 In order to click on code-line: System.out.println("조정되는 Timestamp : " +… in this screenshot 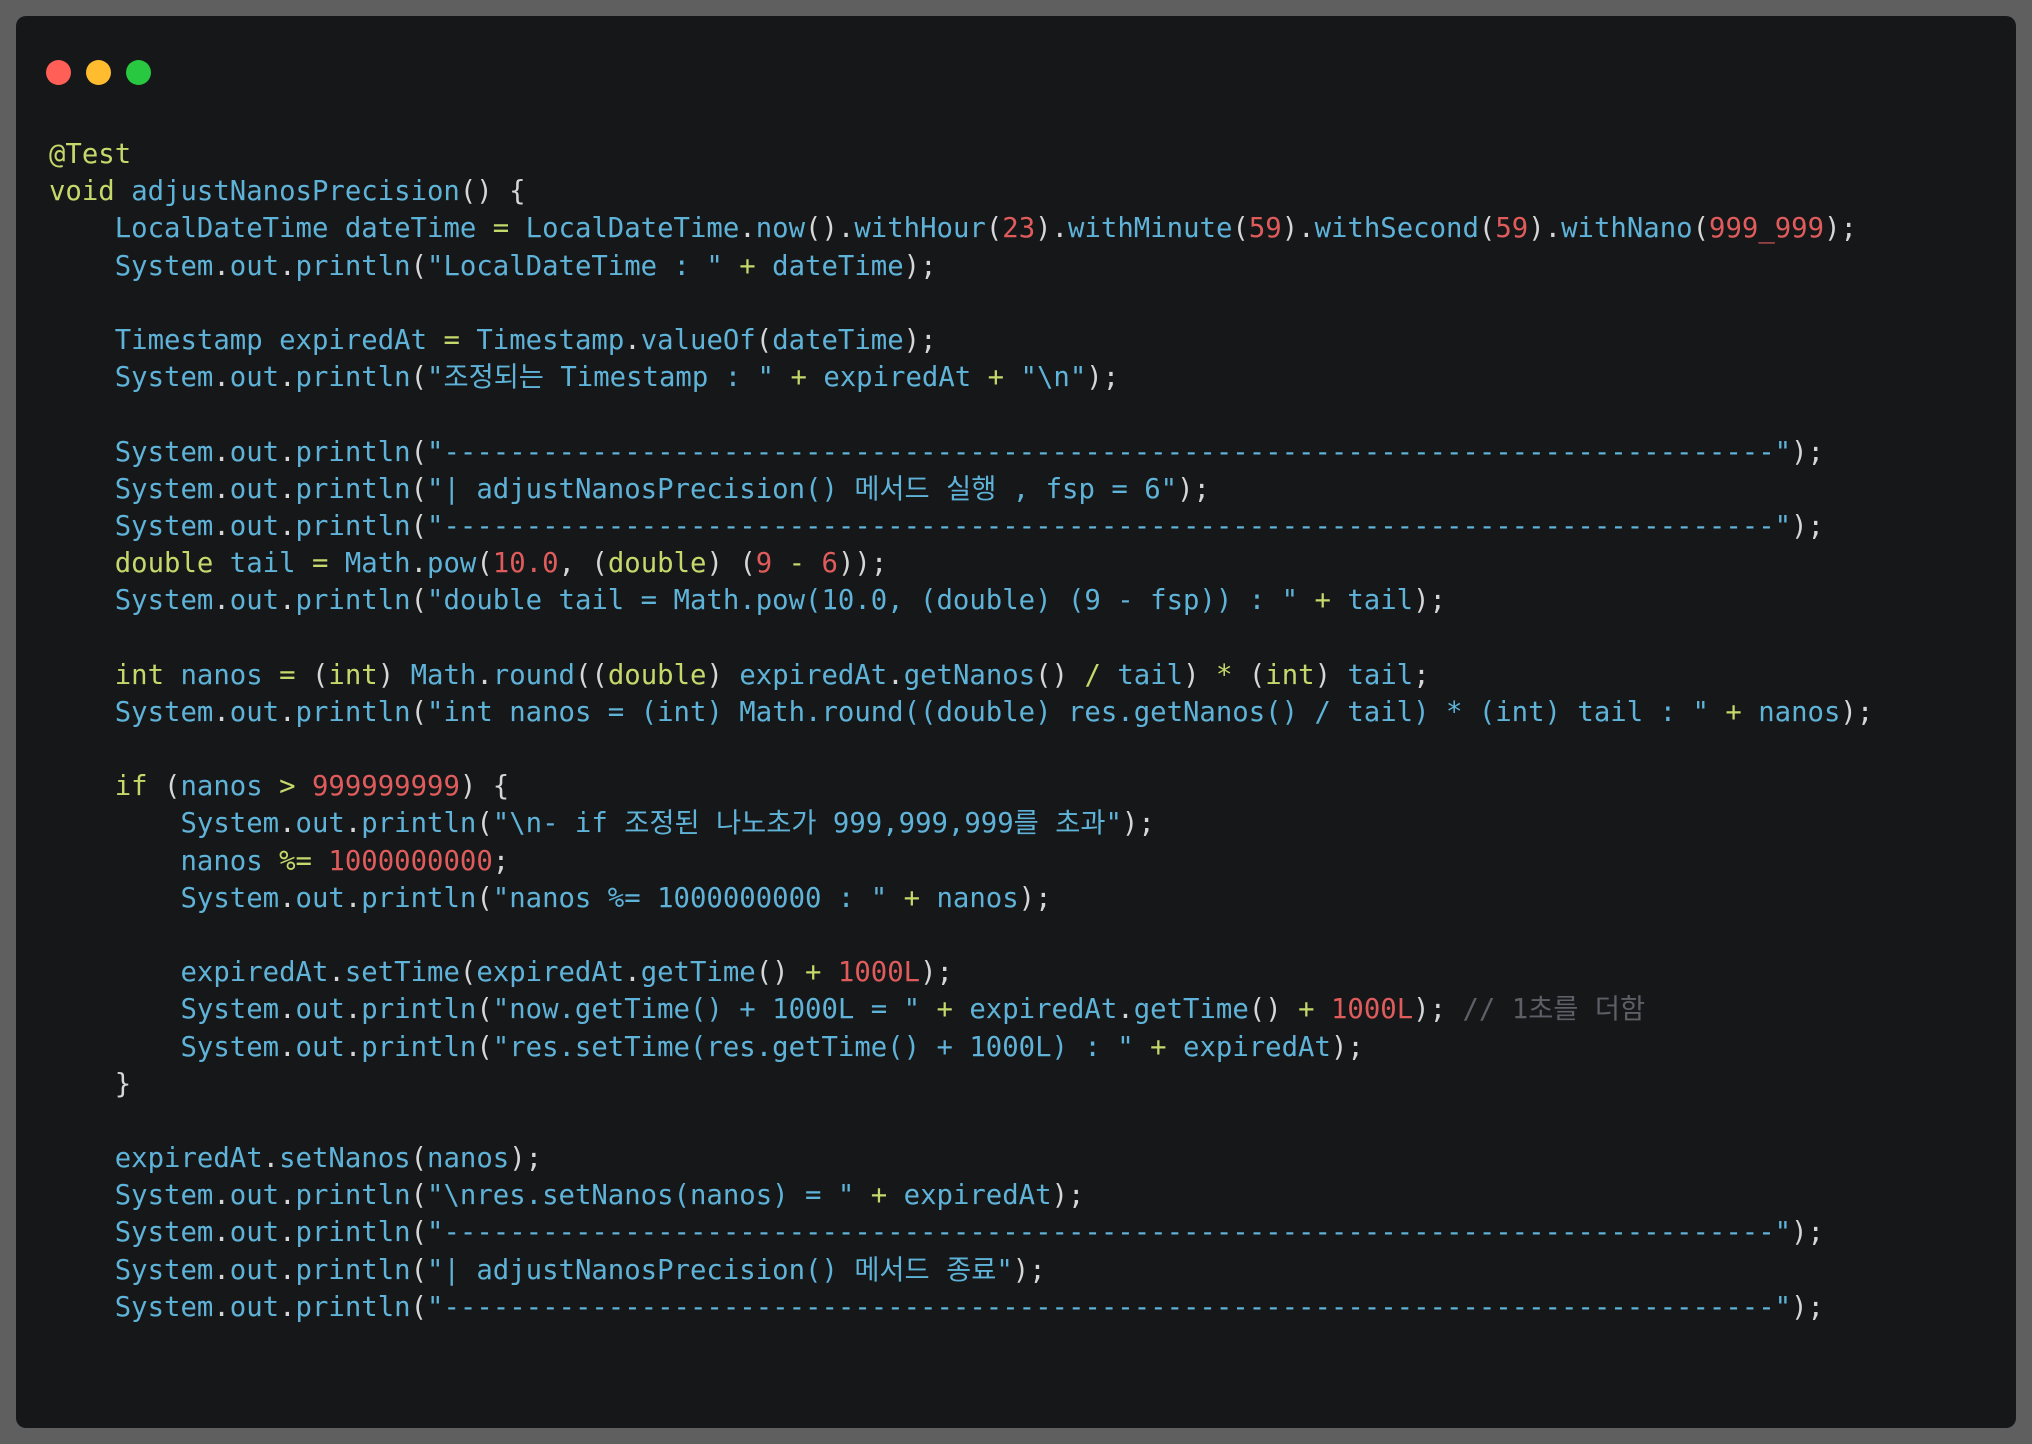, I will do `click(961, 377)`.